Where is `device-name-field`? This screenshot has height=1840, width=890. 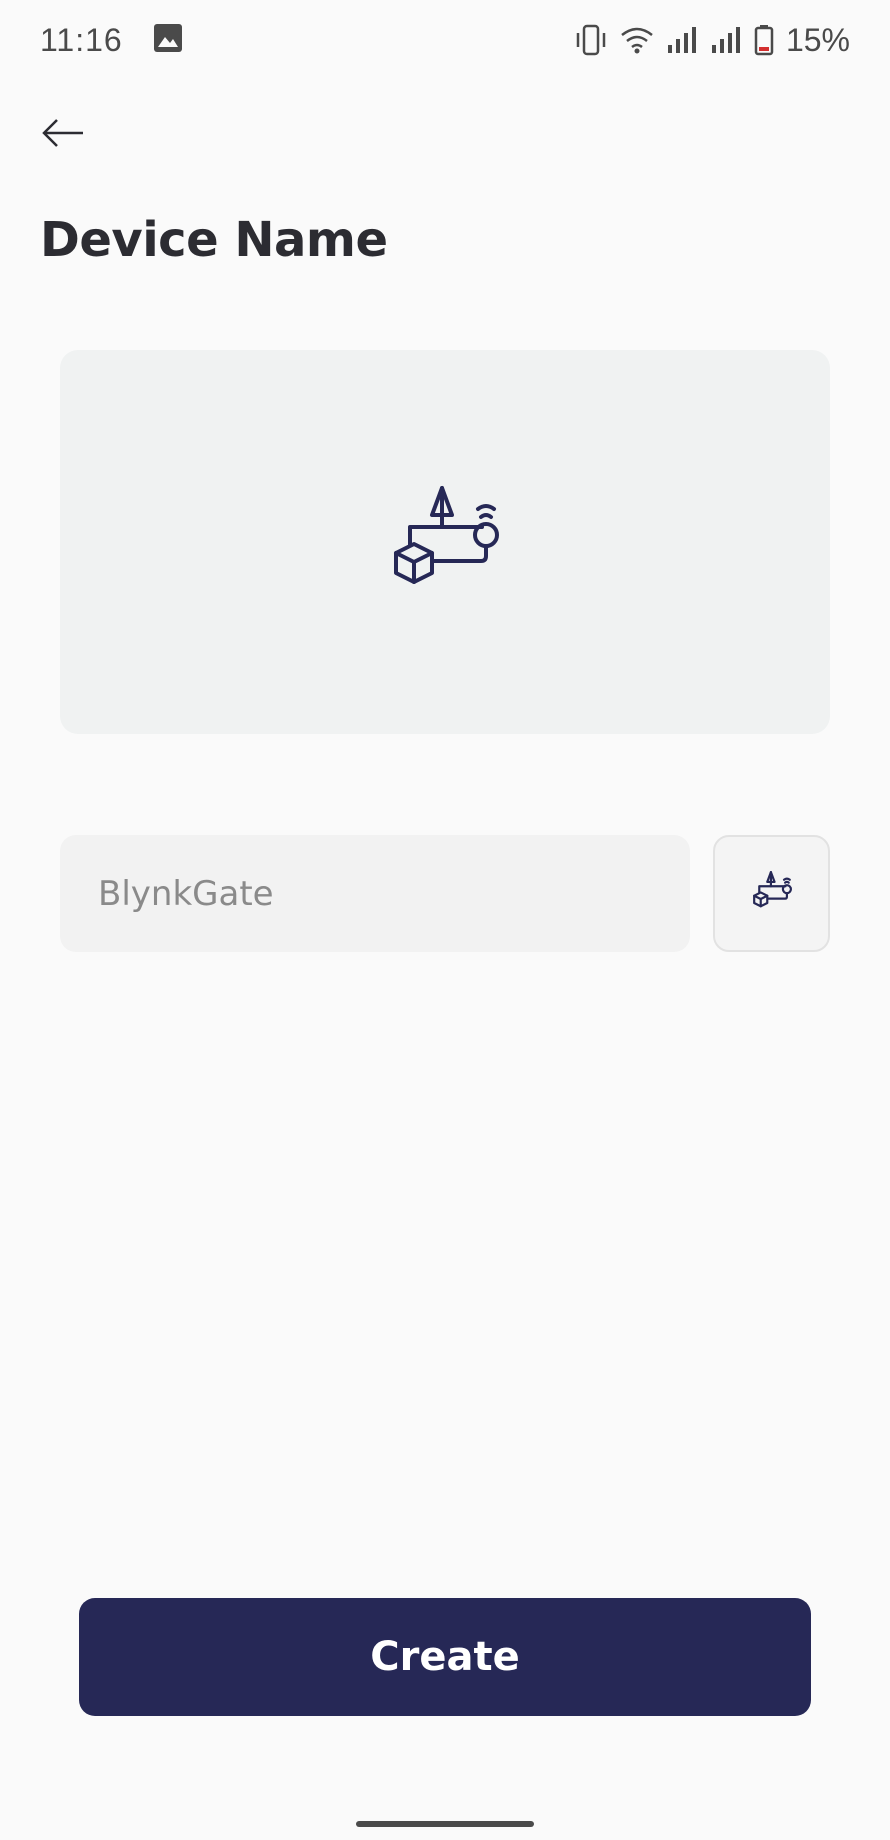
device-name-field is located at coordinates (375, 893).